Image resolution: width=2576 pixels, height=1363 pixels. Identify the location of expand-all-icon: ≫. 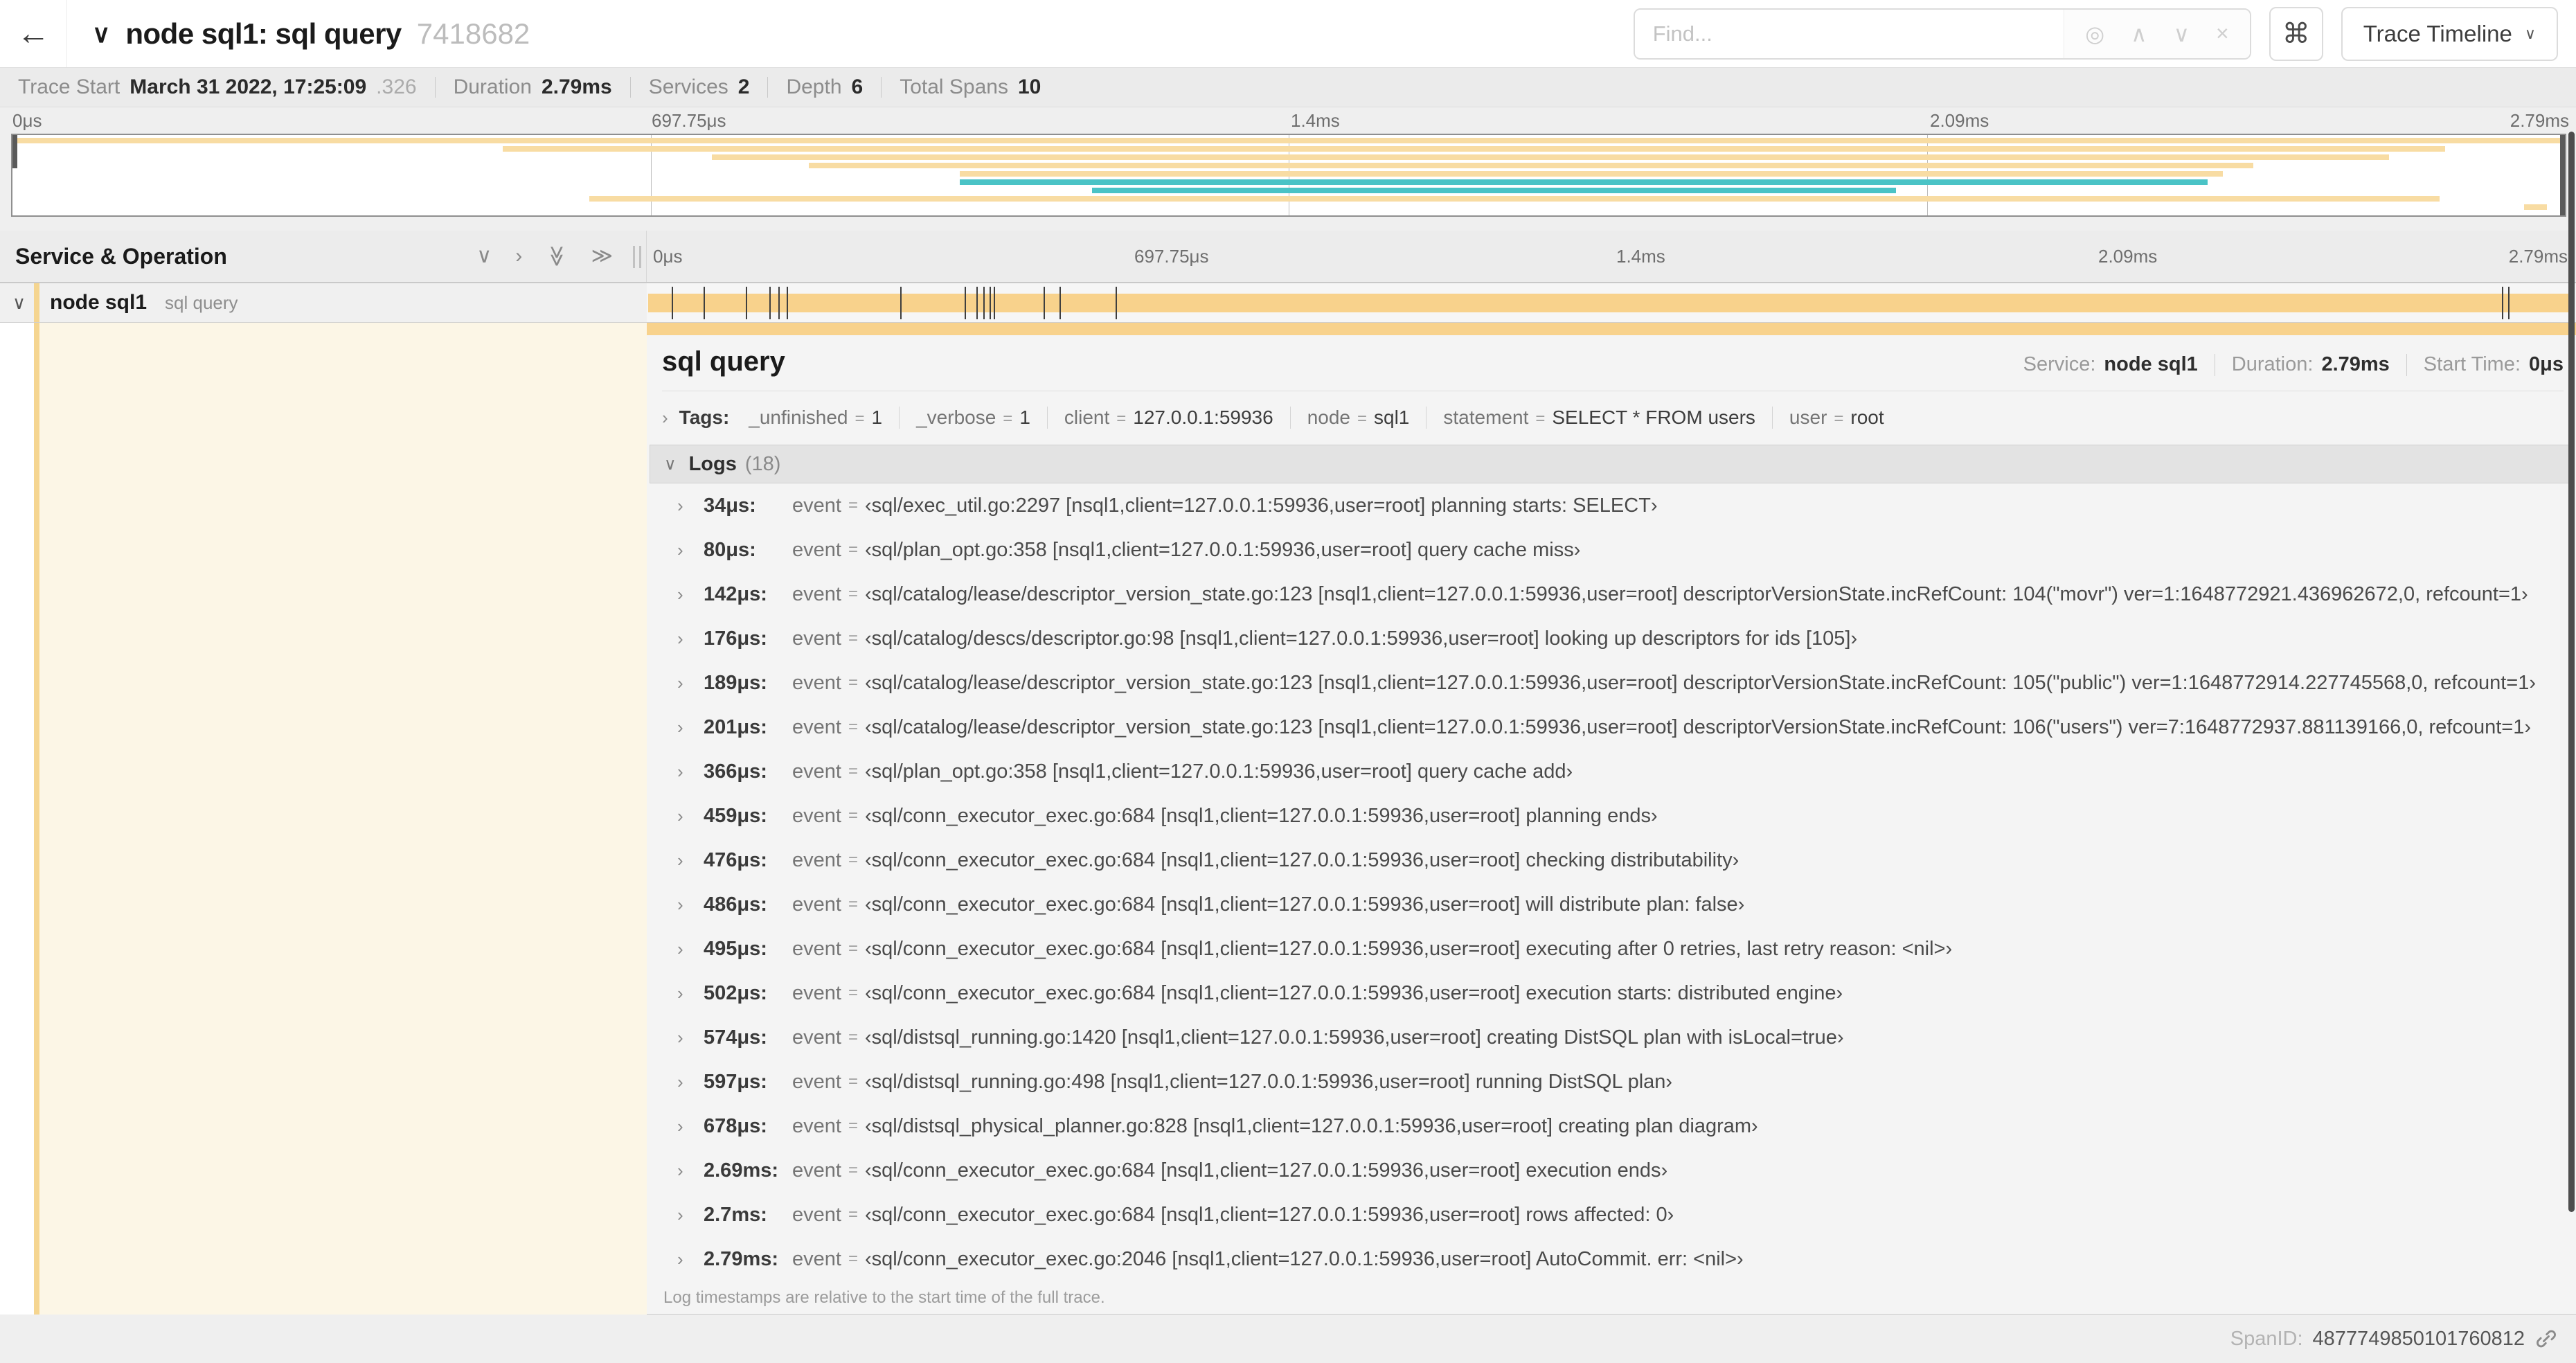
(602, 256).